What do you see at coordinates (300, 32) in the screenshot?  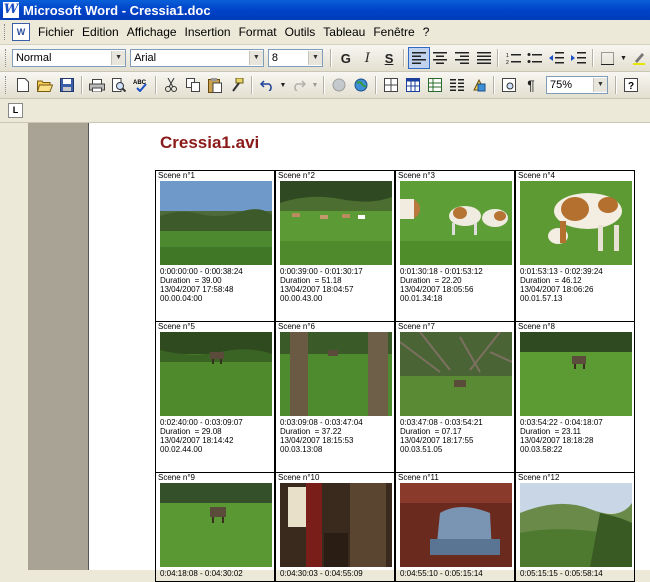 I see `menu-outils: Outils` at bounding box center [300, 32].